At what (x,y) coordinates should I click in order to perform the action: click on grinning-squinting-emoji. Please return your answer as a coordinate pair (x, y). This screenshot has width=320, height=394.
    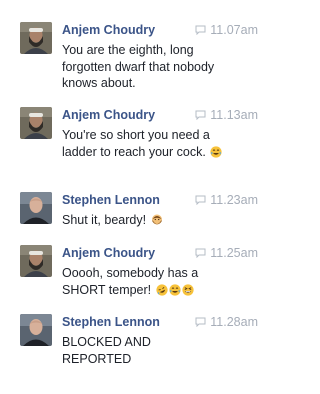
    Looking at the image, I should click on (188, 289).